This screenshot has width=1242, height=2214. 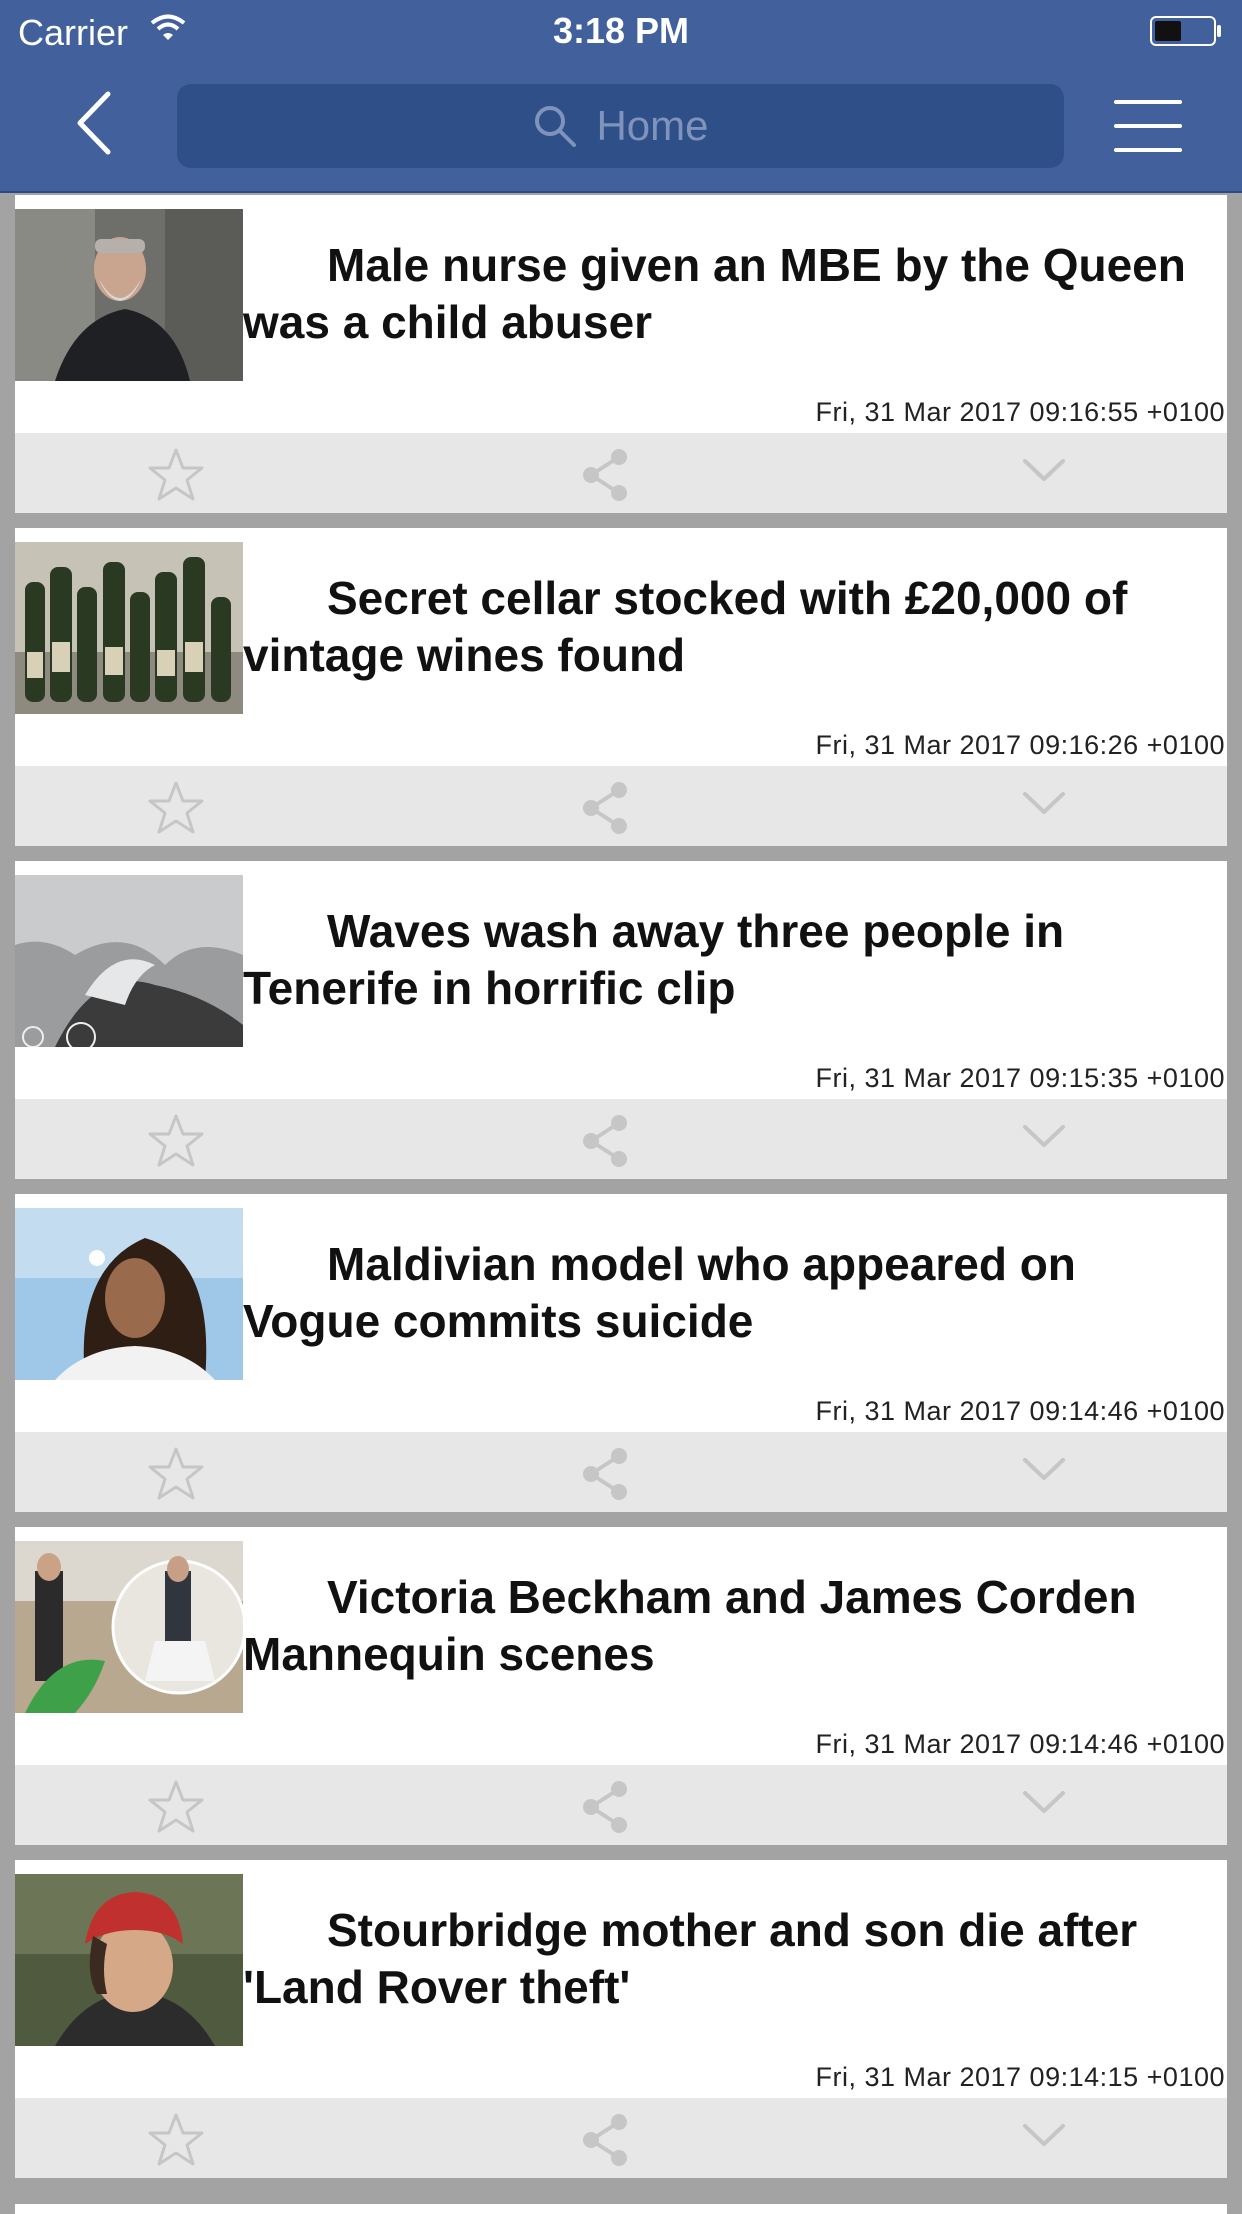 What do you see at coordinates (1186, 33) in the screenshot?
I see `battery-icon` at bounding box center [1186, 33].